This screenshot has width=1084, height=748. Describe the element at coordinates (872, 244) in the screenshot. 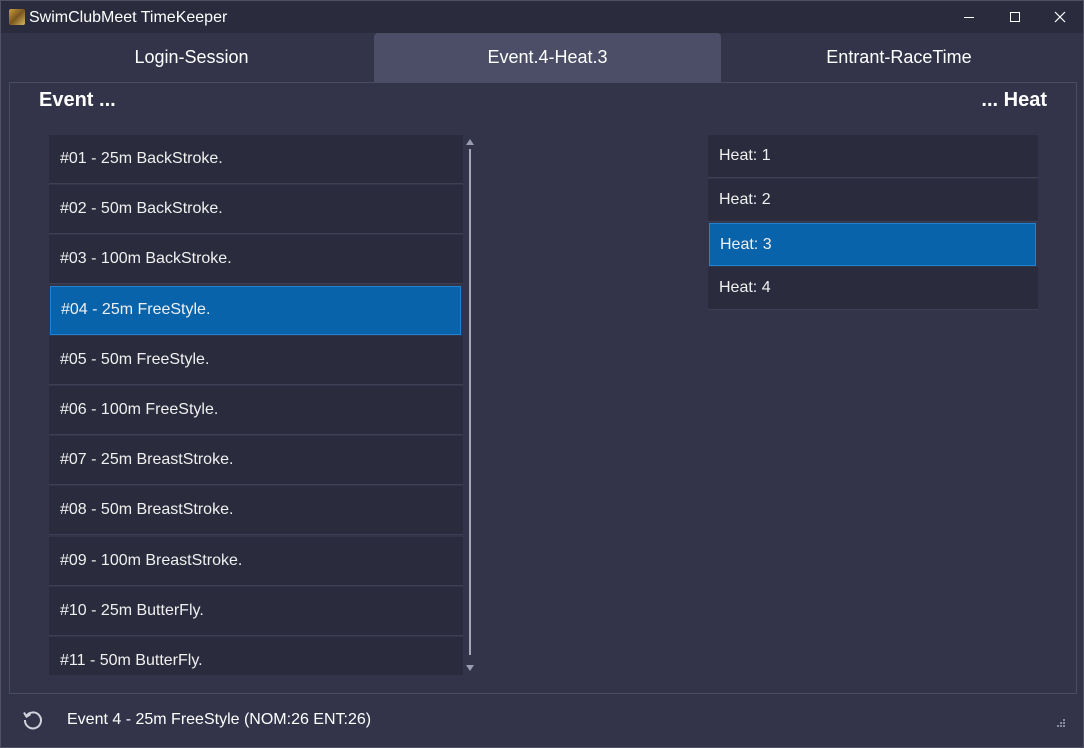

I see `heat-list-item: Heat: 3` at that location.